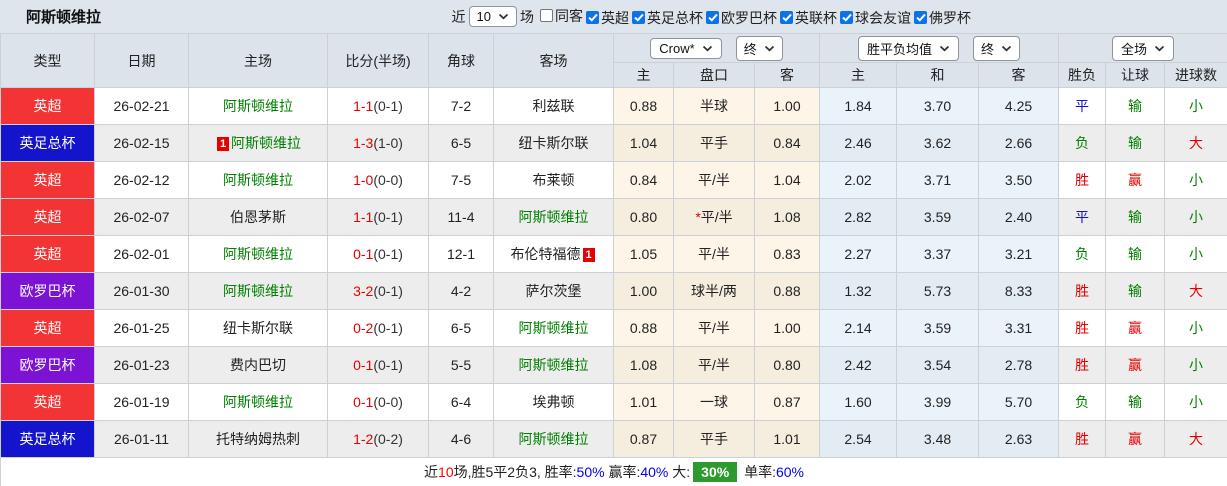  Describe the element at coordinates (492, 16) in the screenshot. I see `recent-matches-select: 10` at that location.